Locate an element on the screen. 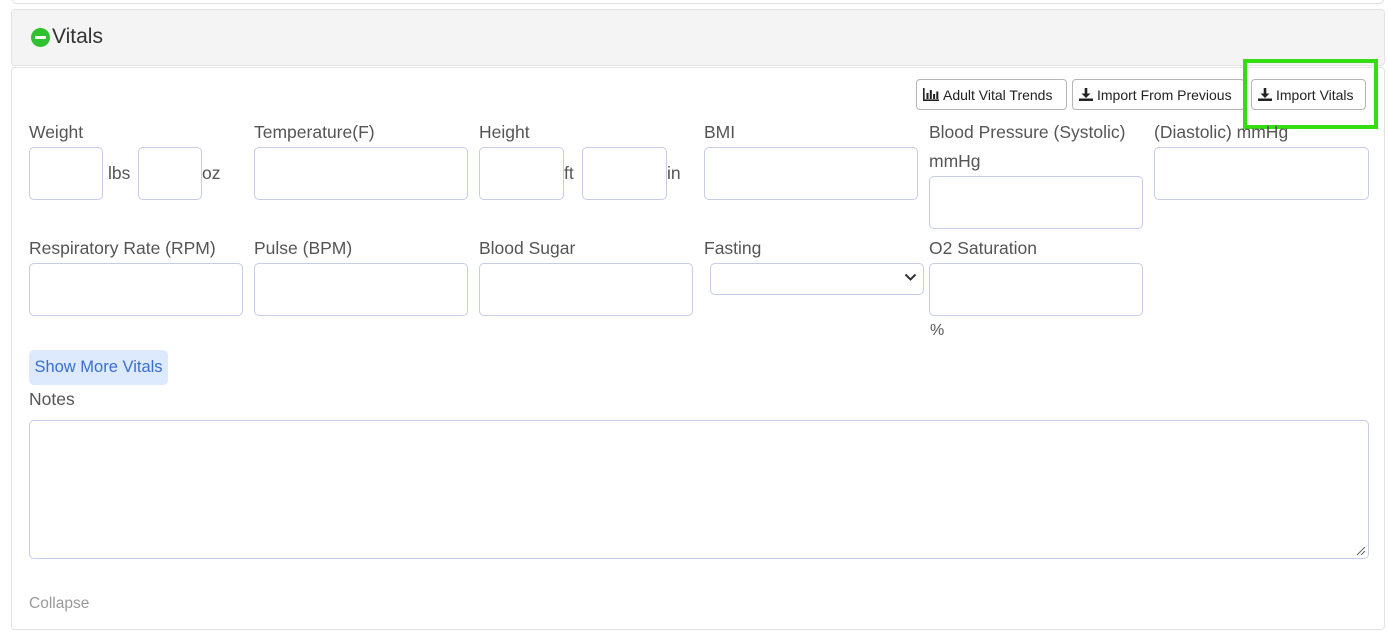  bp-systolic-label: Blood Pressure (Systolic) is located at coordinates (1027, 132).